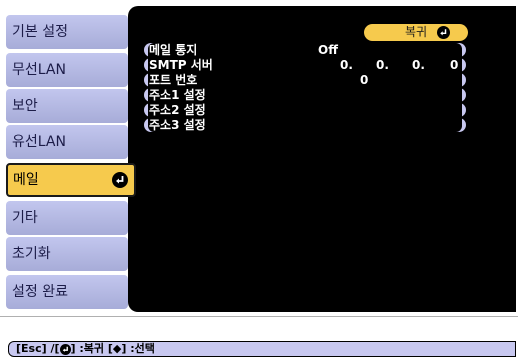 The height and width of the screenshot is (361, 518). Describe the element at coordinates (177, 125) in the screenshot. I see `address3-label: 주소3 설정` at that location.